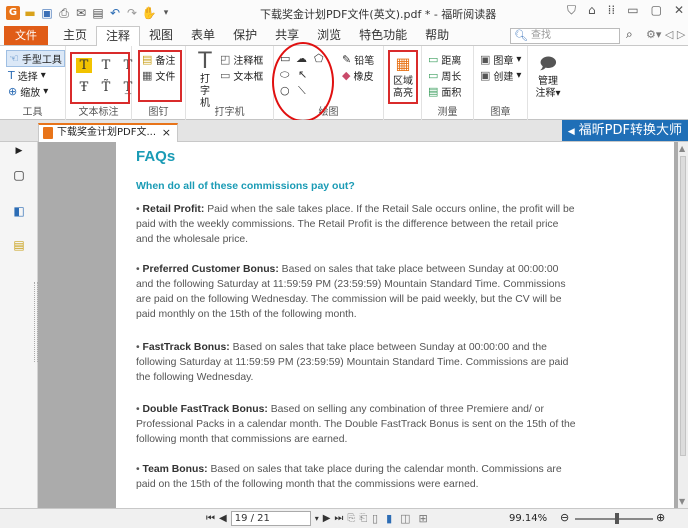 The width and height of the screenshot is (688, 528). I want to click on window-controls: ⛉ ⌂ ⁞⁞ ▭ ▢ ✕, so click(625, 10).